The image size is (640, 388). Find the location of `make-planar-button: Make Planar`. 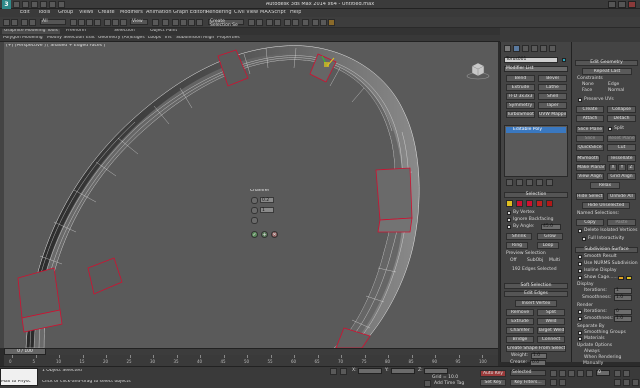

make-planar-button: Make Planar is located at coordinates (591, 167).